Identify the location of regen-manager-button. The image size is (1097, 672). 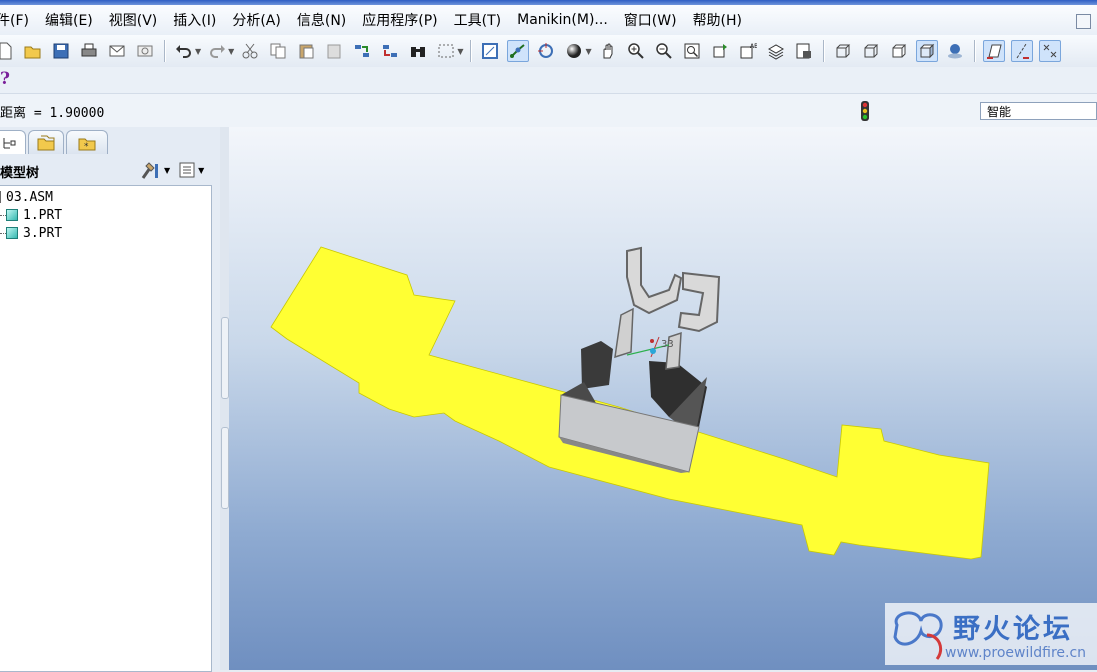
(390, 51).